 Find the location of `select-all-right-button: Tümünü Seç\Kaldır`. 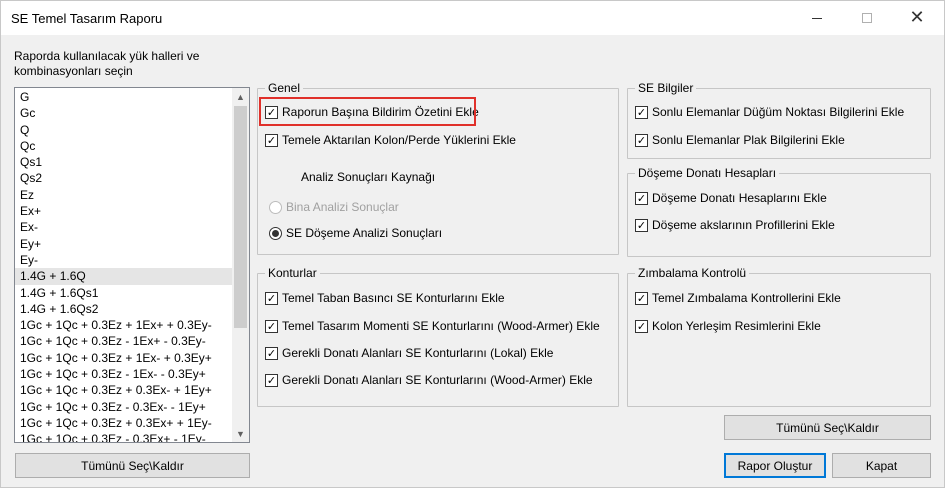

select-all-right-button: Tümünü Seç\Kaldır is located at coordinates (827, 427).